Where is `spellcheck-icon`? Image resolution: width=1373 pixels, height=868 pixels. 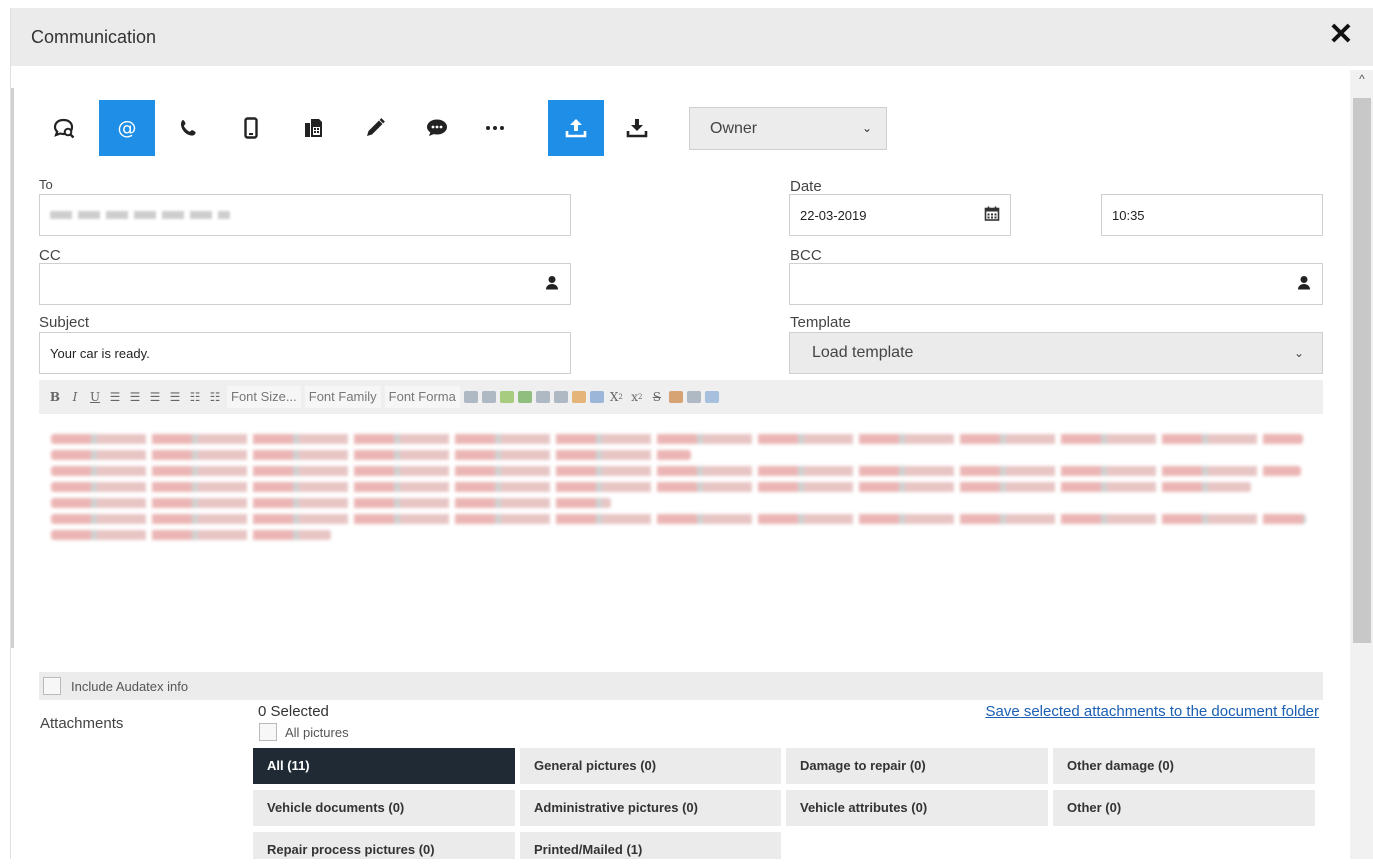
spellcheck-icon is located at coordinates (506, 397).